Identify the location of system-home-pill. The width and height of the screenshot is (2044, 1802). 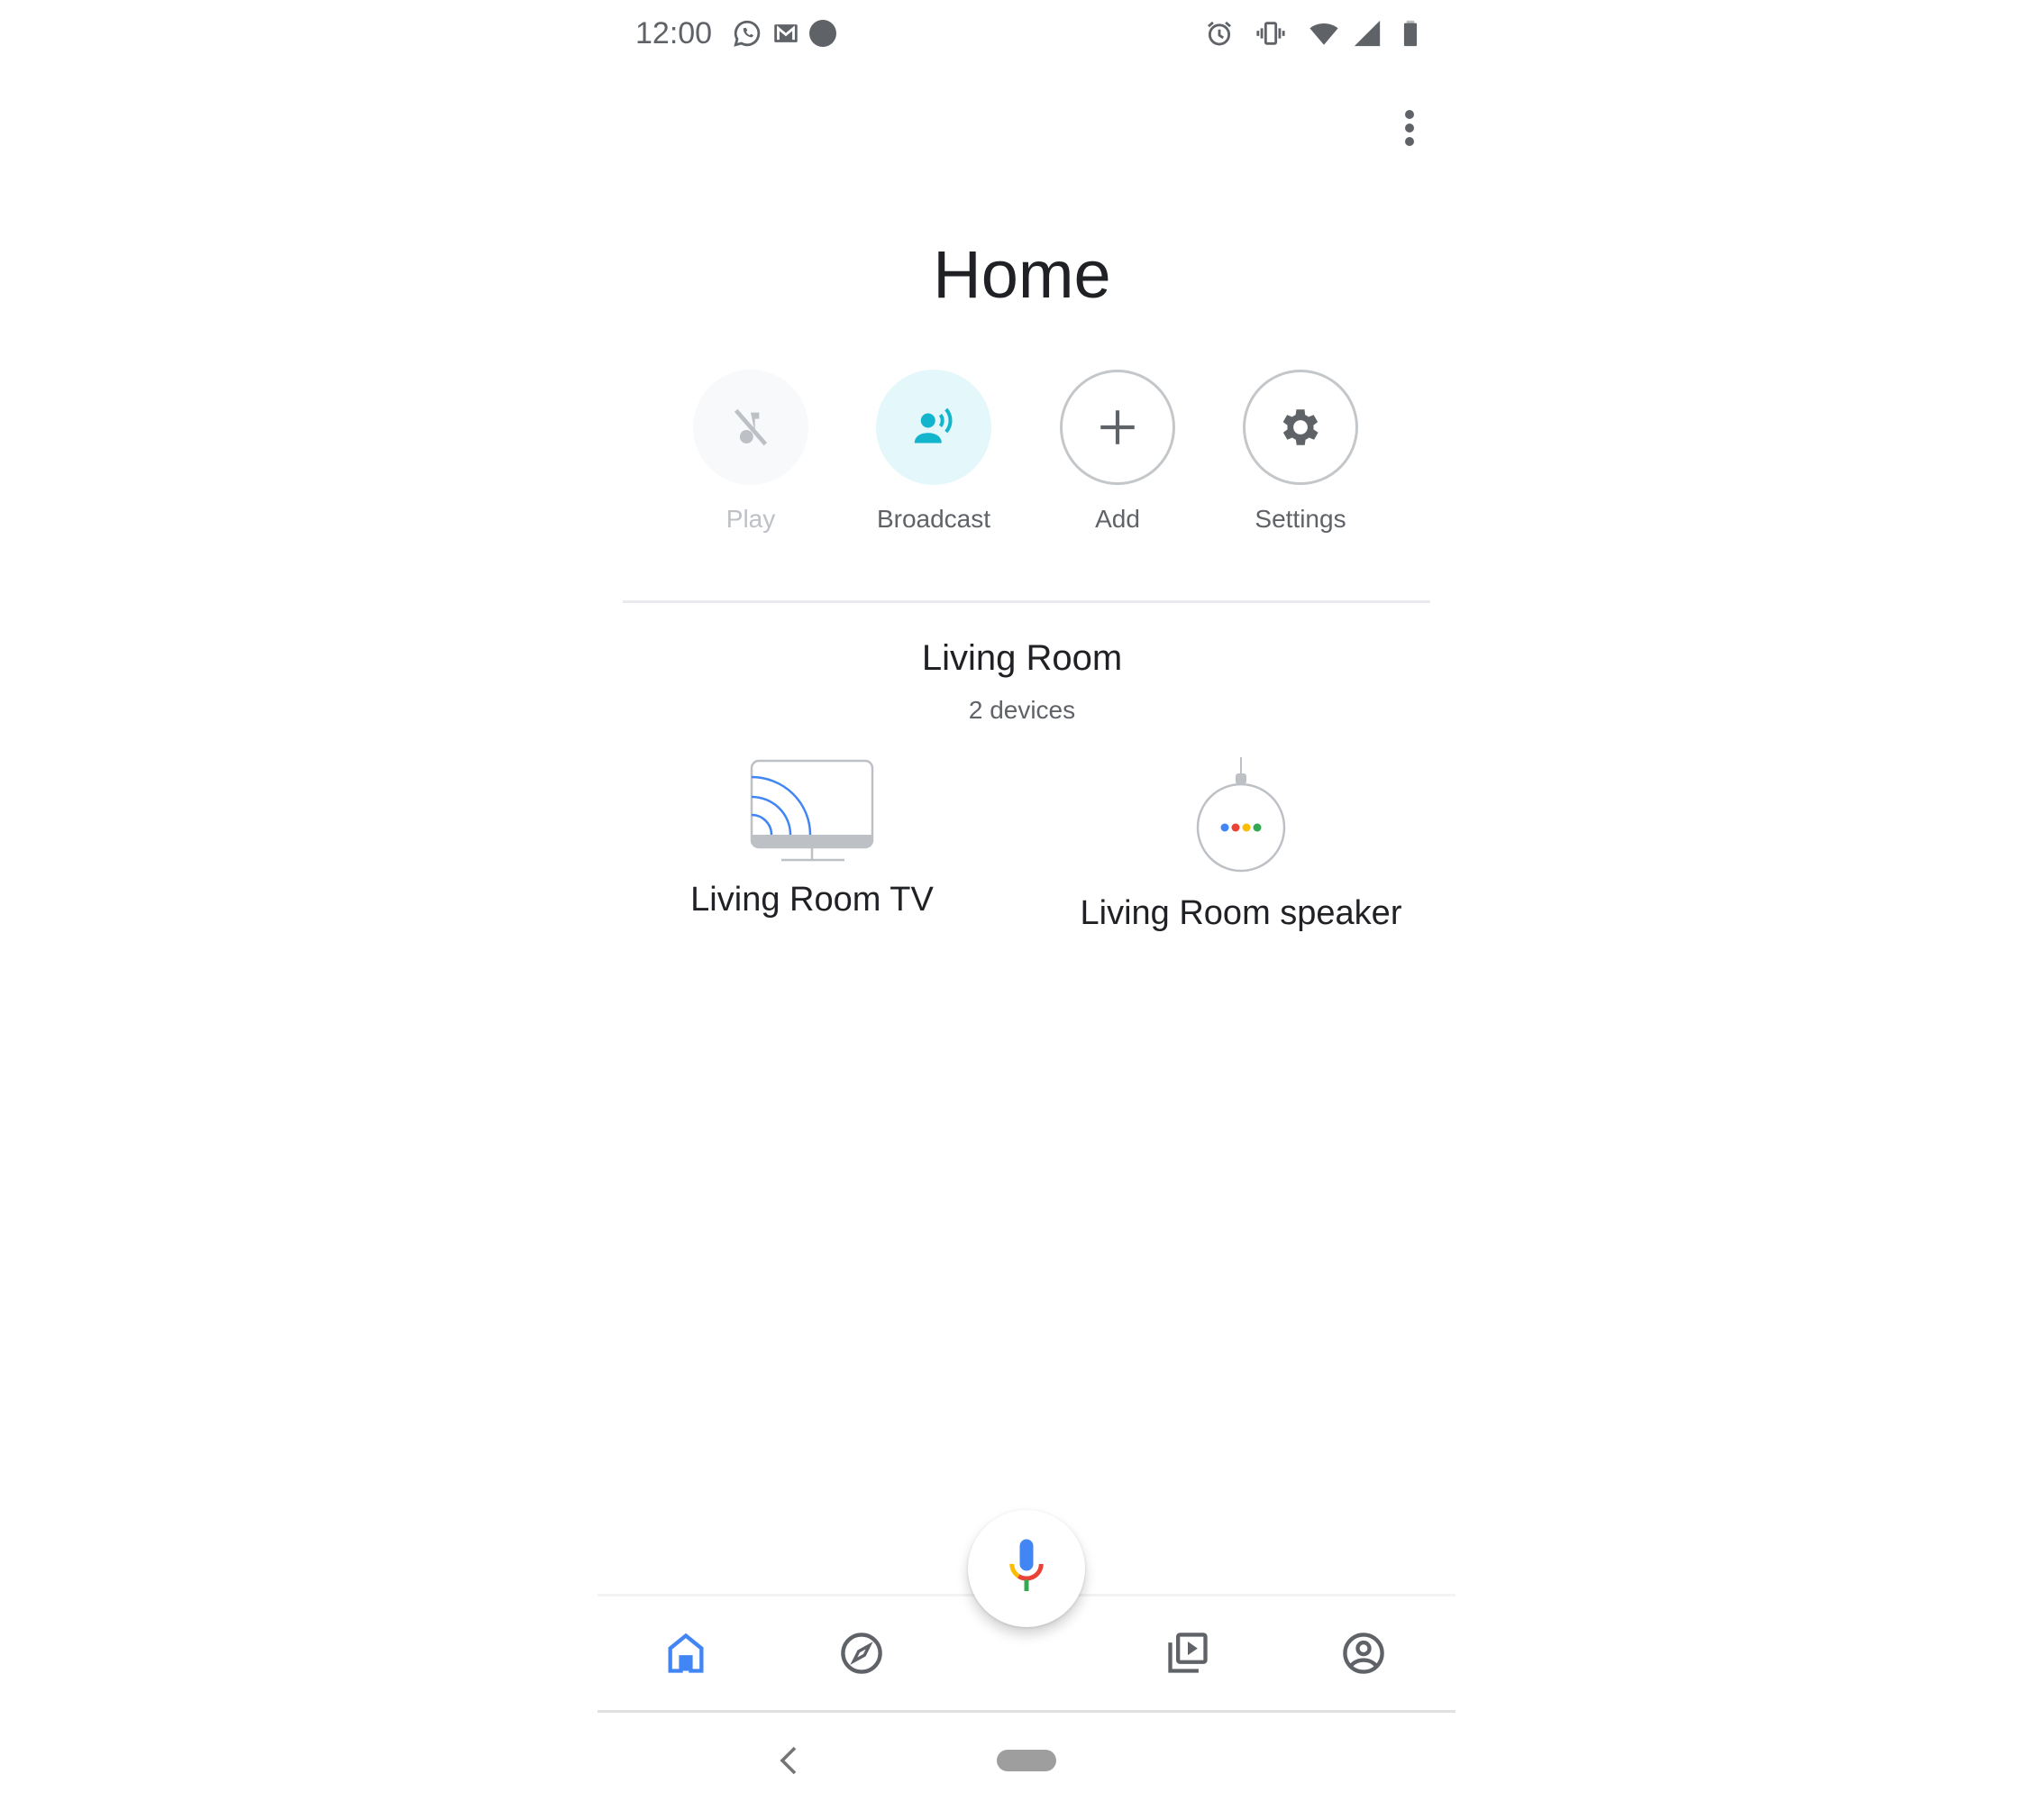
(1026, 1760).